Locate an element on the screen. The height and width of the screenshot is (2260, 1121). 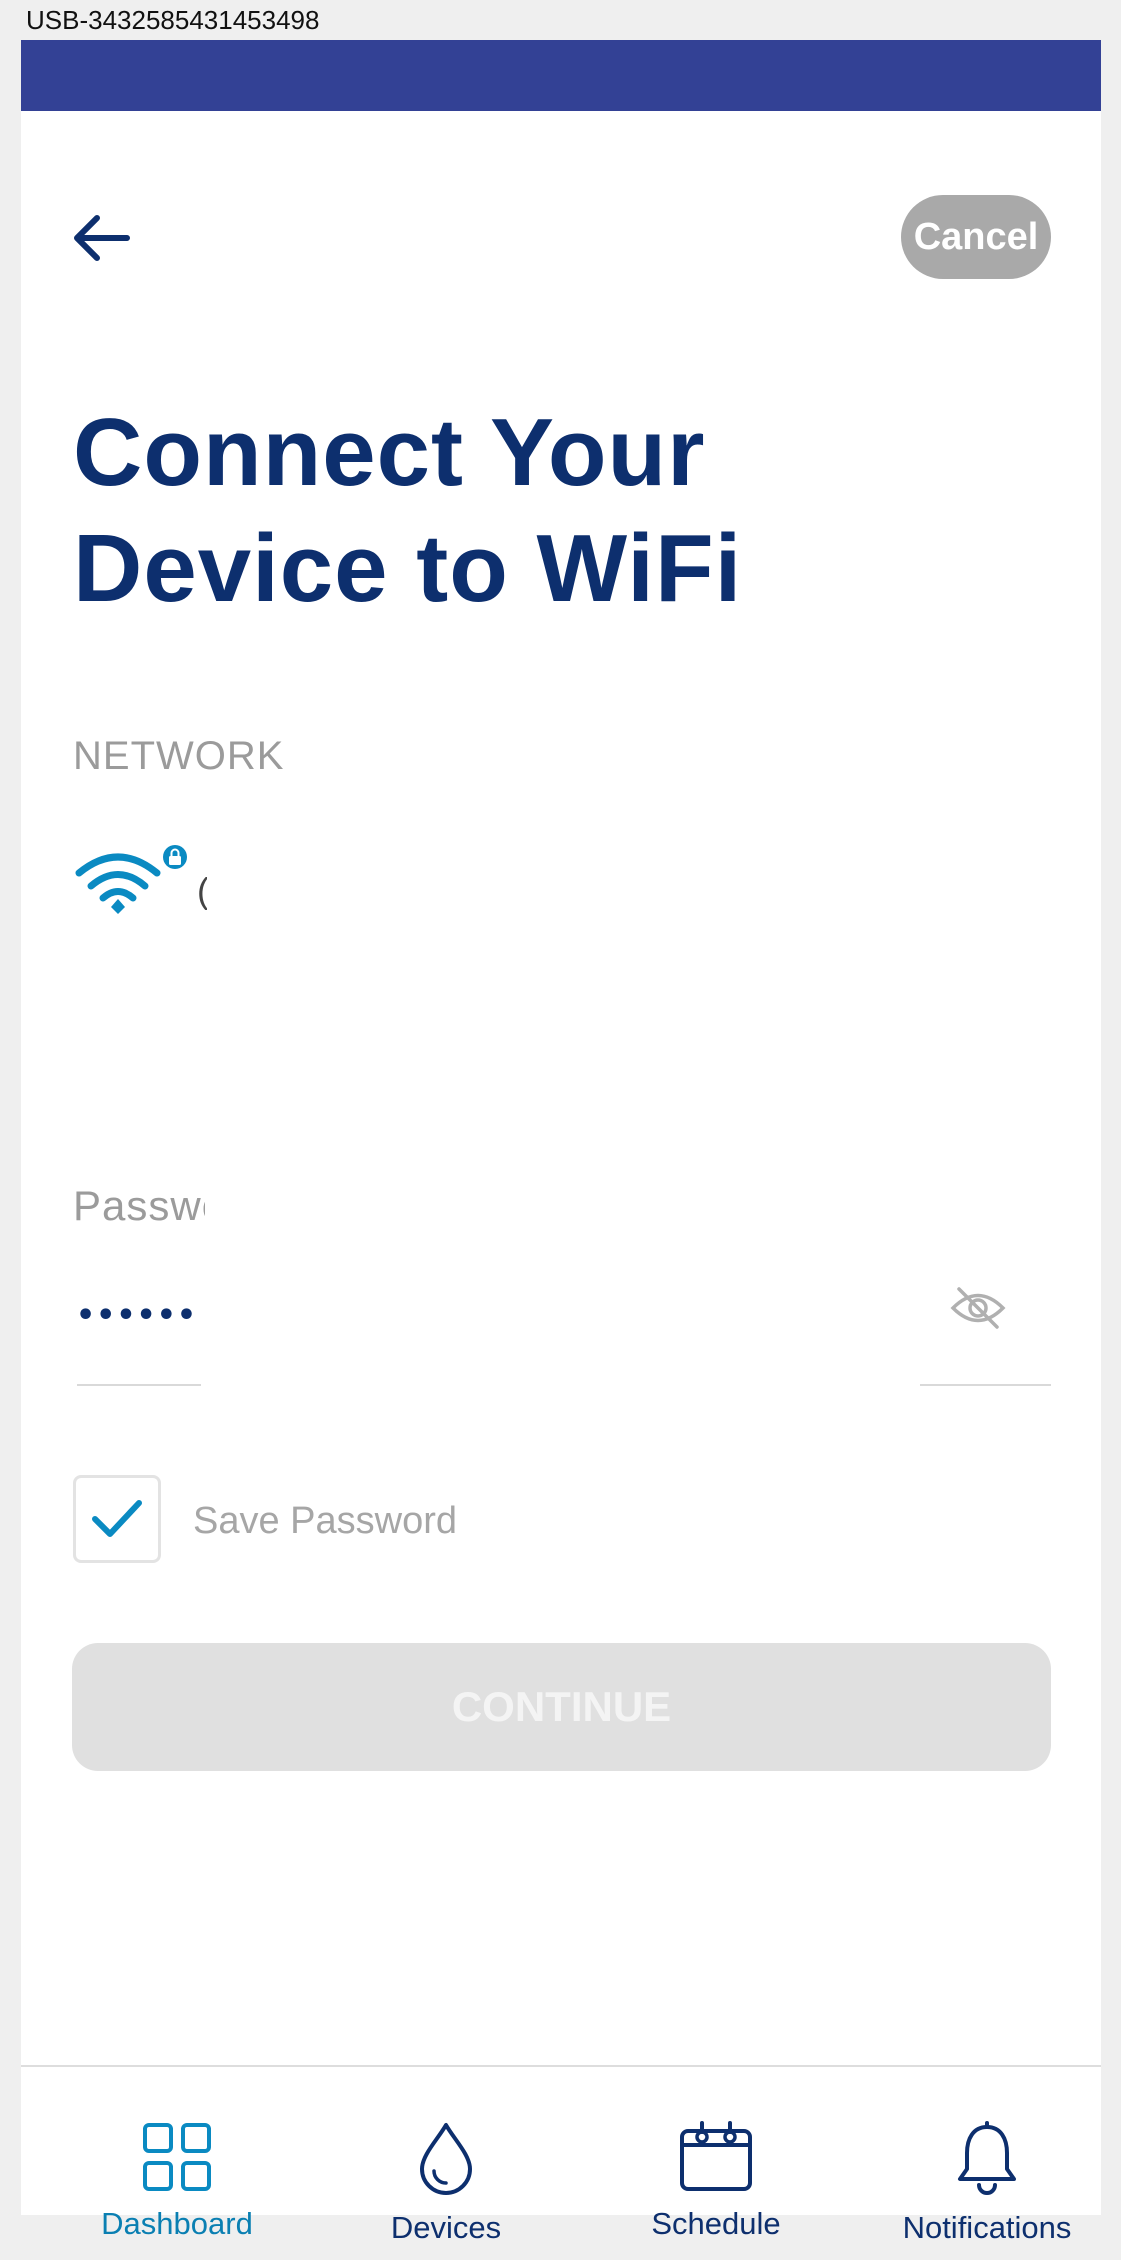
nav-label-schedule: Schedule is located at coordinates (716, 2223).